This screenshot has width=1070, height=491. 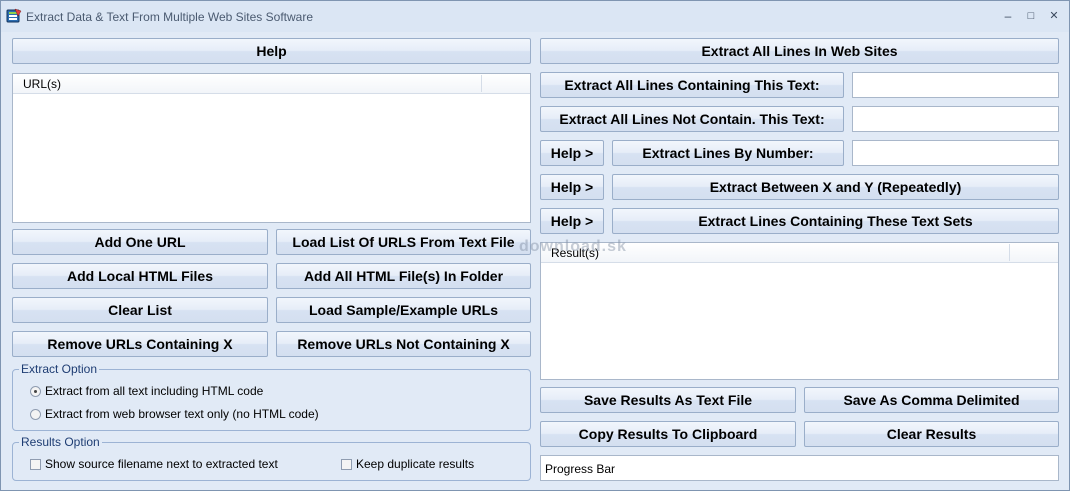 I want to click on clear-list-button: Clear List, so click(x=140, y=310).